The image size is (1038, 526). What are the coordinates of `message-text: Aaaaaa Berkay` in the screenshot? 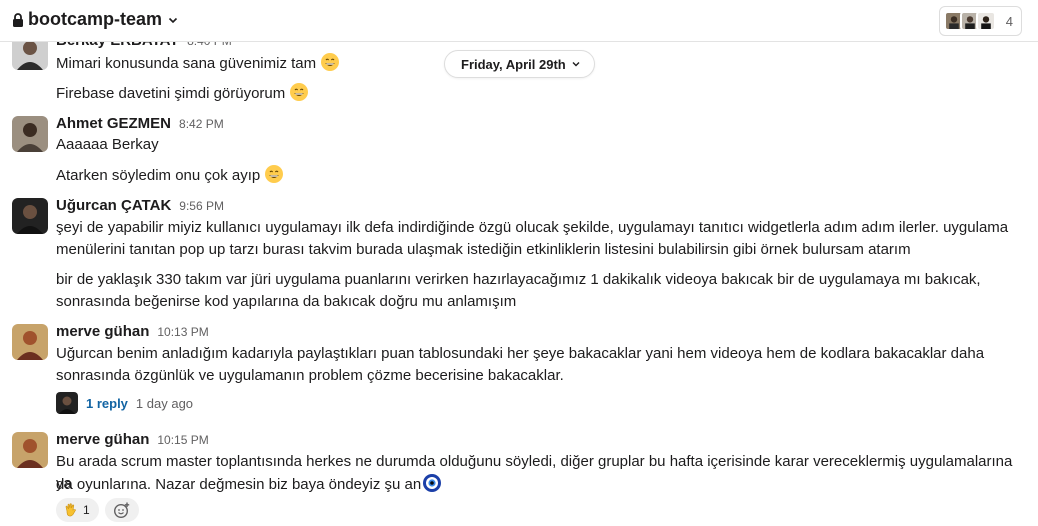 It's located at (541, 145).